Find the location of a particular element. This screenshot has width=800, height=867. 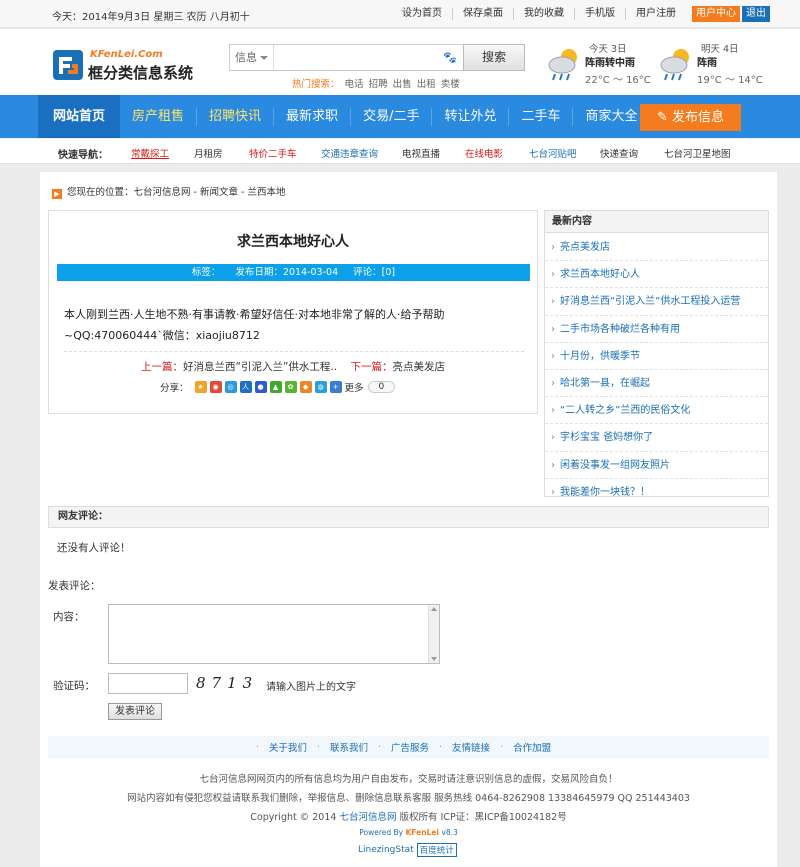

list-item: 闲着没事发一组网友照片 is located at coordinates (656, 465).